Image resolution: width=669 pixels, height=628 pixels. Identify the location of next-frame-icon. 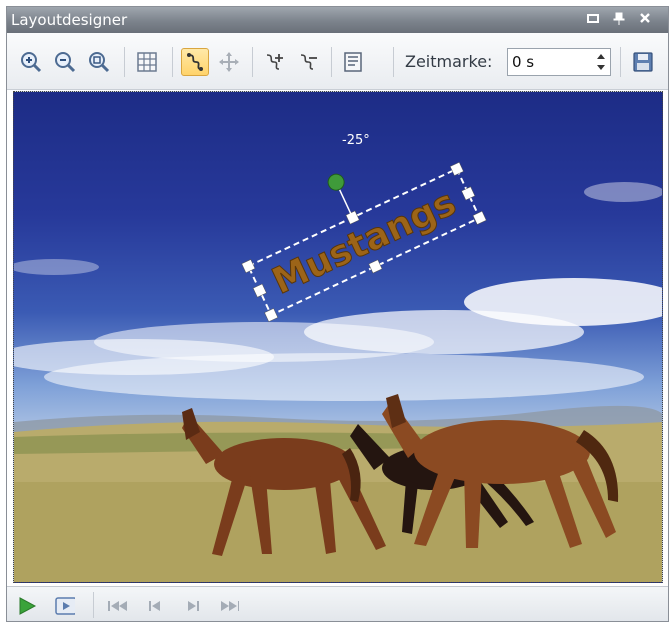
(193, 606).